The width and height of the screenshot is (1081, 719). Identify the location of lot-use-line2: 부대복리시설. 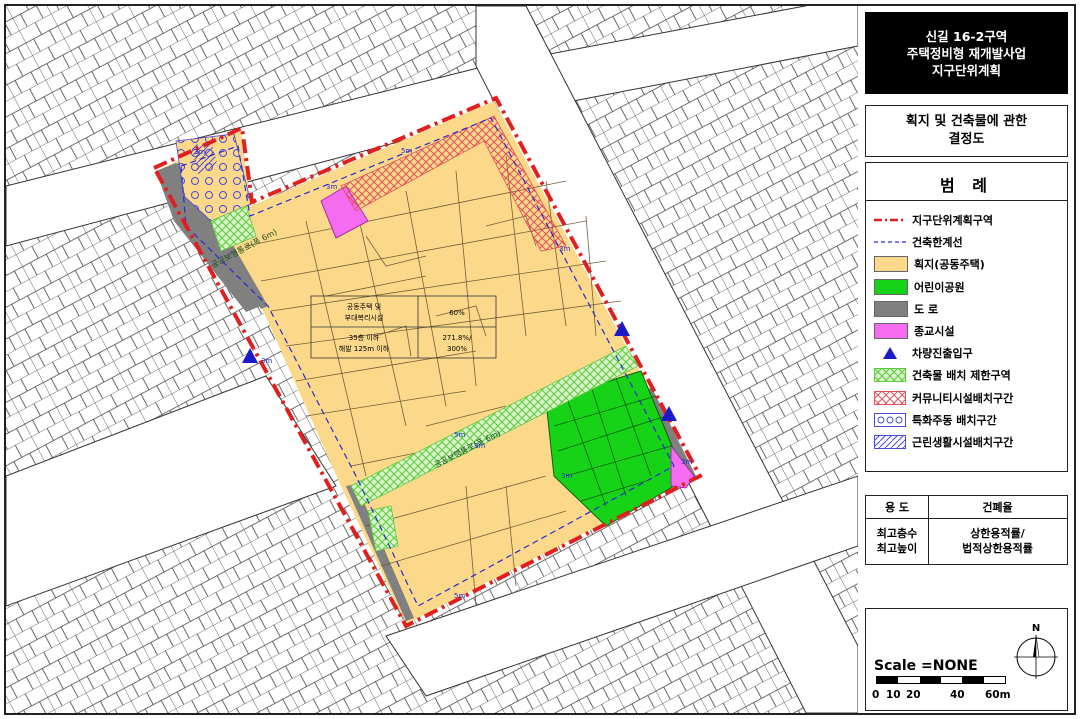
(364, 317).